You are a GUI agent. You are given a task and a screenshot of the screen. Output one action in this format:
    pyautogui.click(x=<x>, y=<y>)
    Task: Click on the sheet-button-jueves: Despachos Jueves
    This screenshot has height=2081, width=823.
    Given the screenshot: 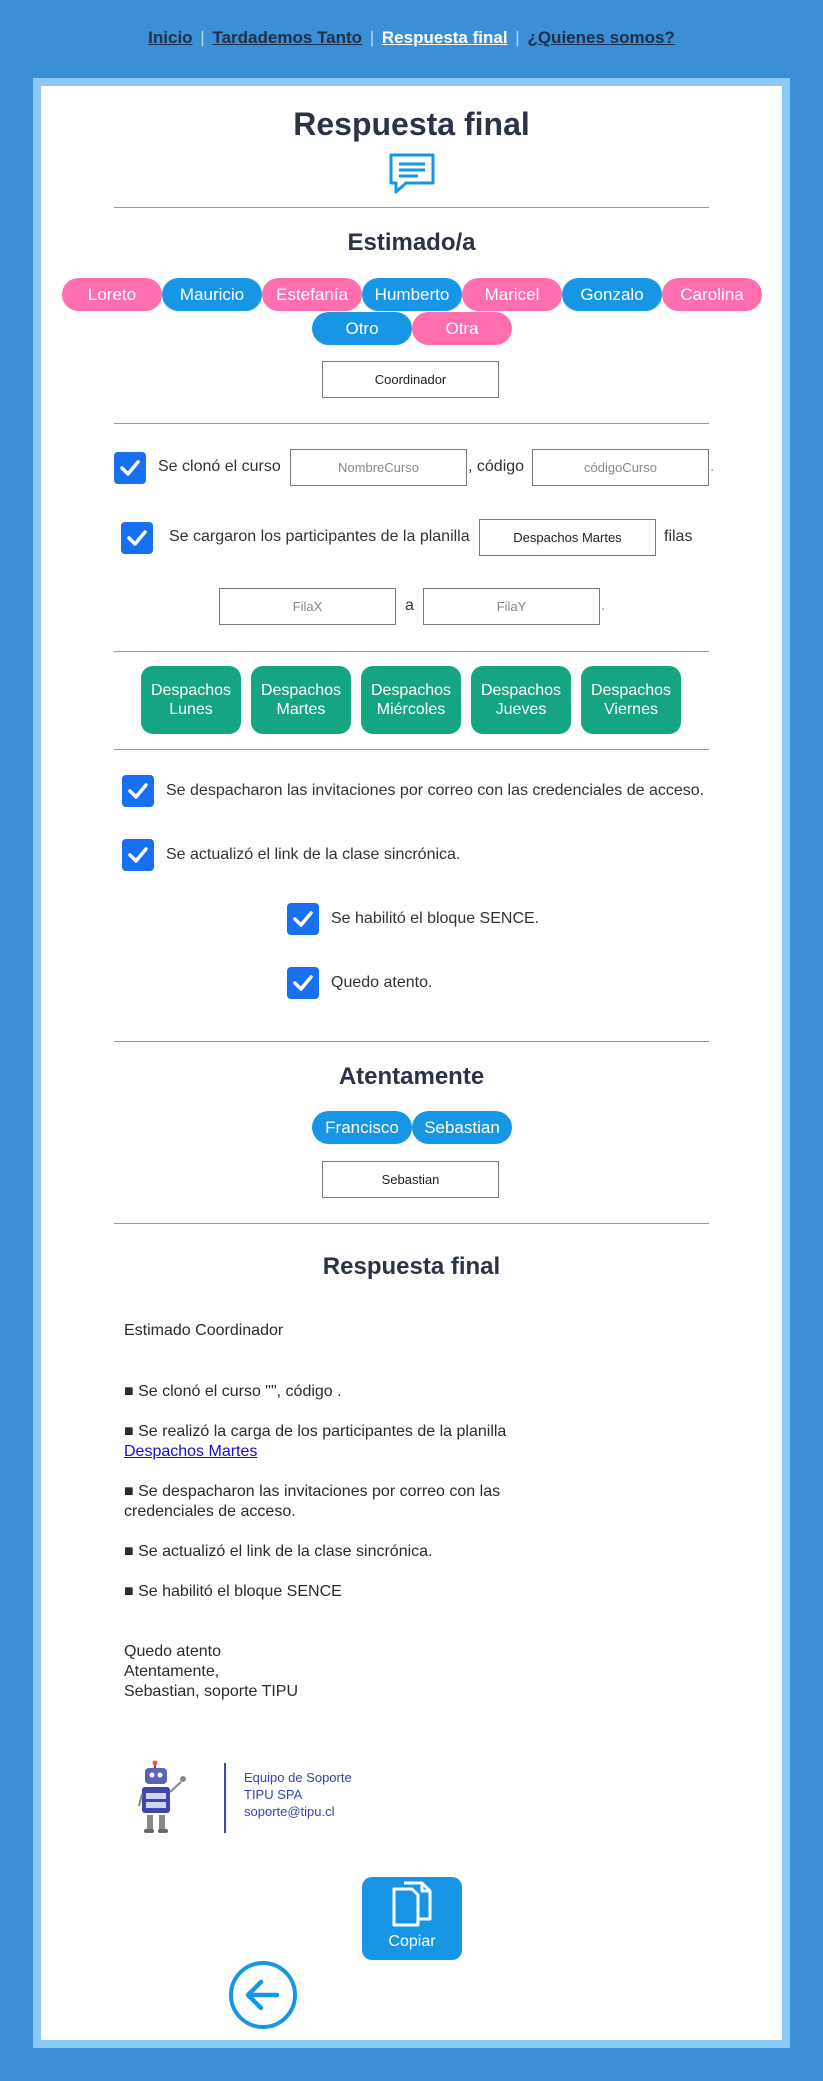 What is the action you would take?
    pyautogui.click(x=521, y=700)
    